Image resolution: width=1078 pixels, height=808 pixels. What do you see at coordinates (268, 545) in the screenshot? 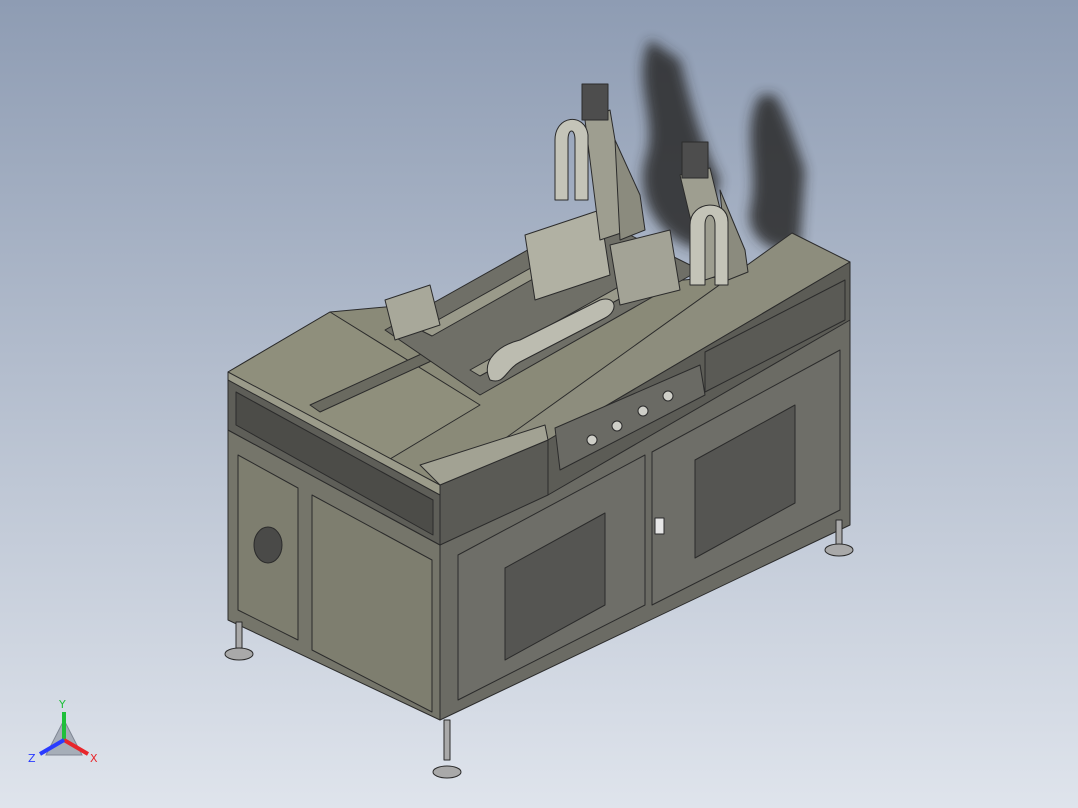
I see `cable-port-icon` at bounding box center [268, 545].